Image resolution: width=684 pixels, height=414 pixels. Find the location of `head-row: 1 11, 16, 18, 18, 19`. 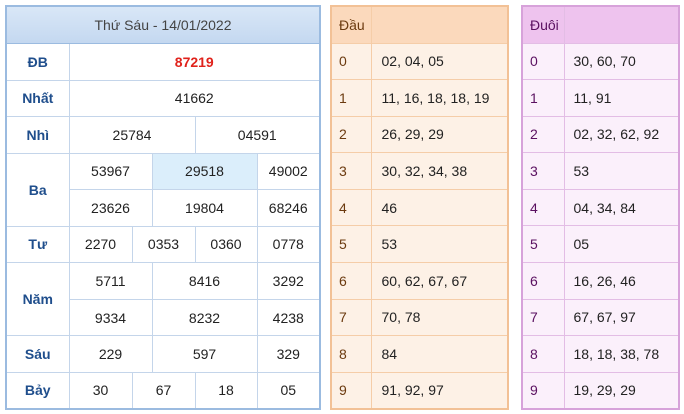

head-row: 1 11, 16, 18, 18, 19 is located at coordinates (419, 98).